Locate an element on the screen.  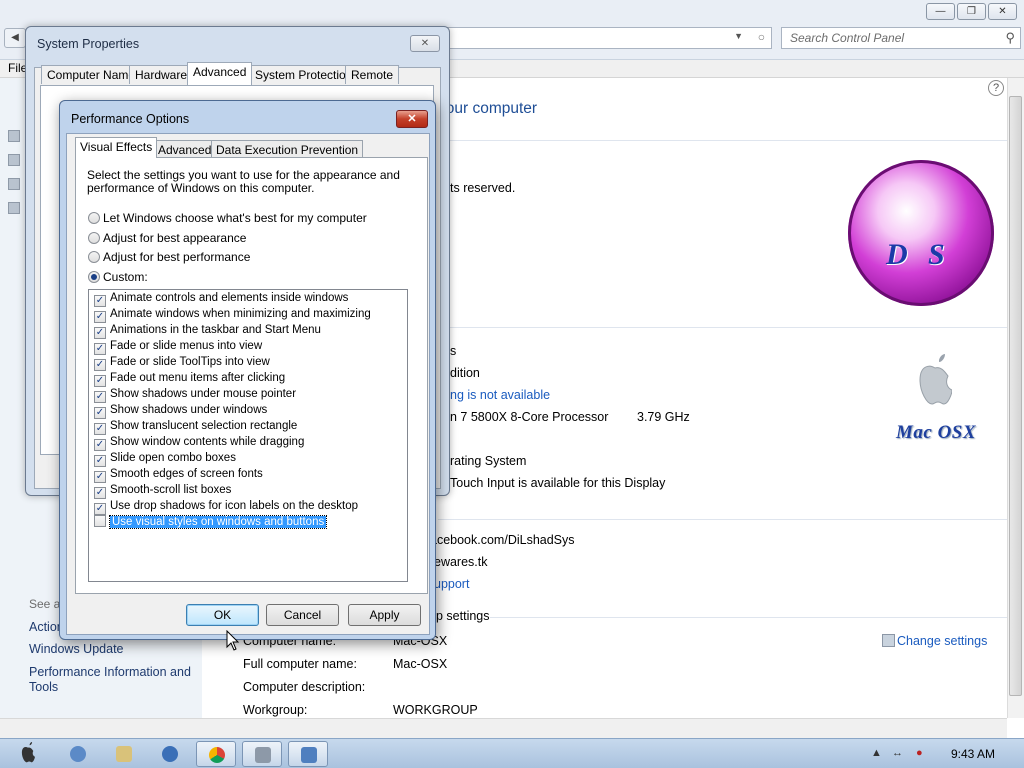
radio-label: Custom: is located at coordinates (125, 277).